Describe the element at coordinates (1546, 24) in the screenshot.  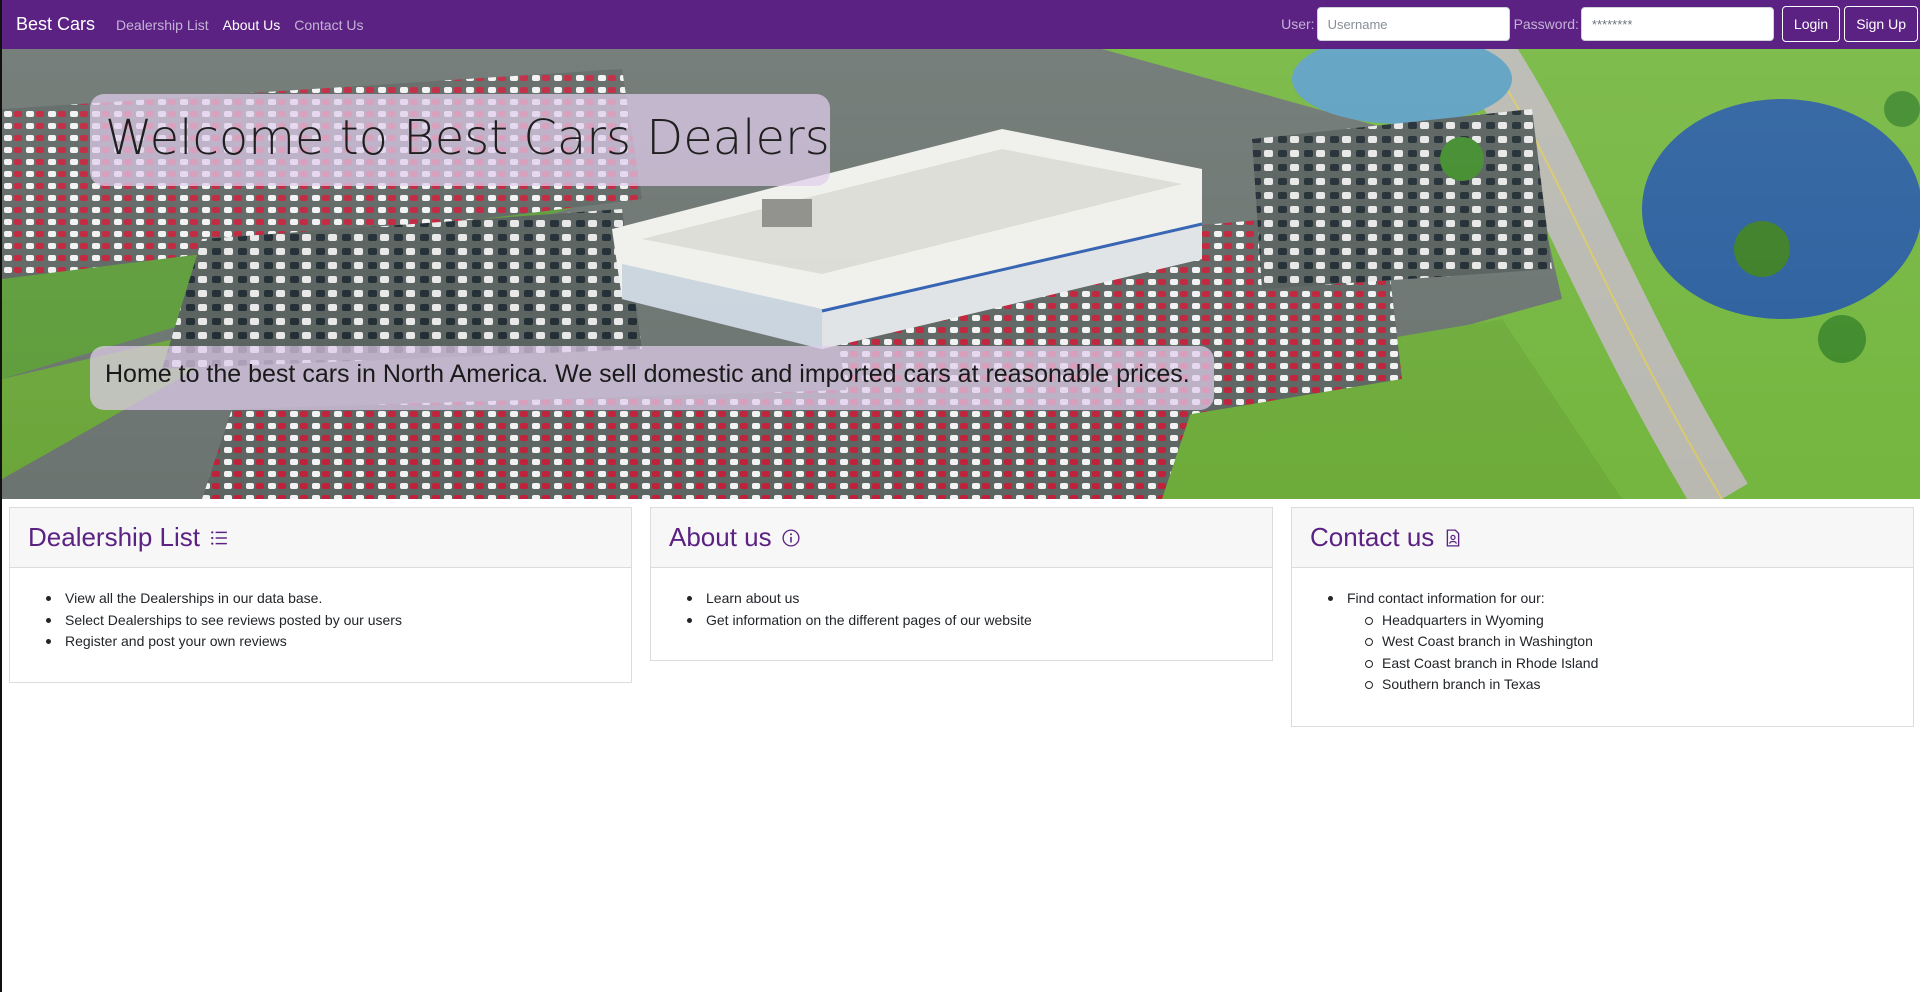
I see `password-label: Password:` at that location.